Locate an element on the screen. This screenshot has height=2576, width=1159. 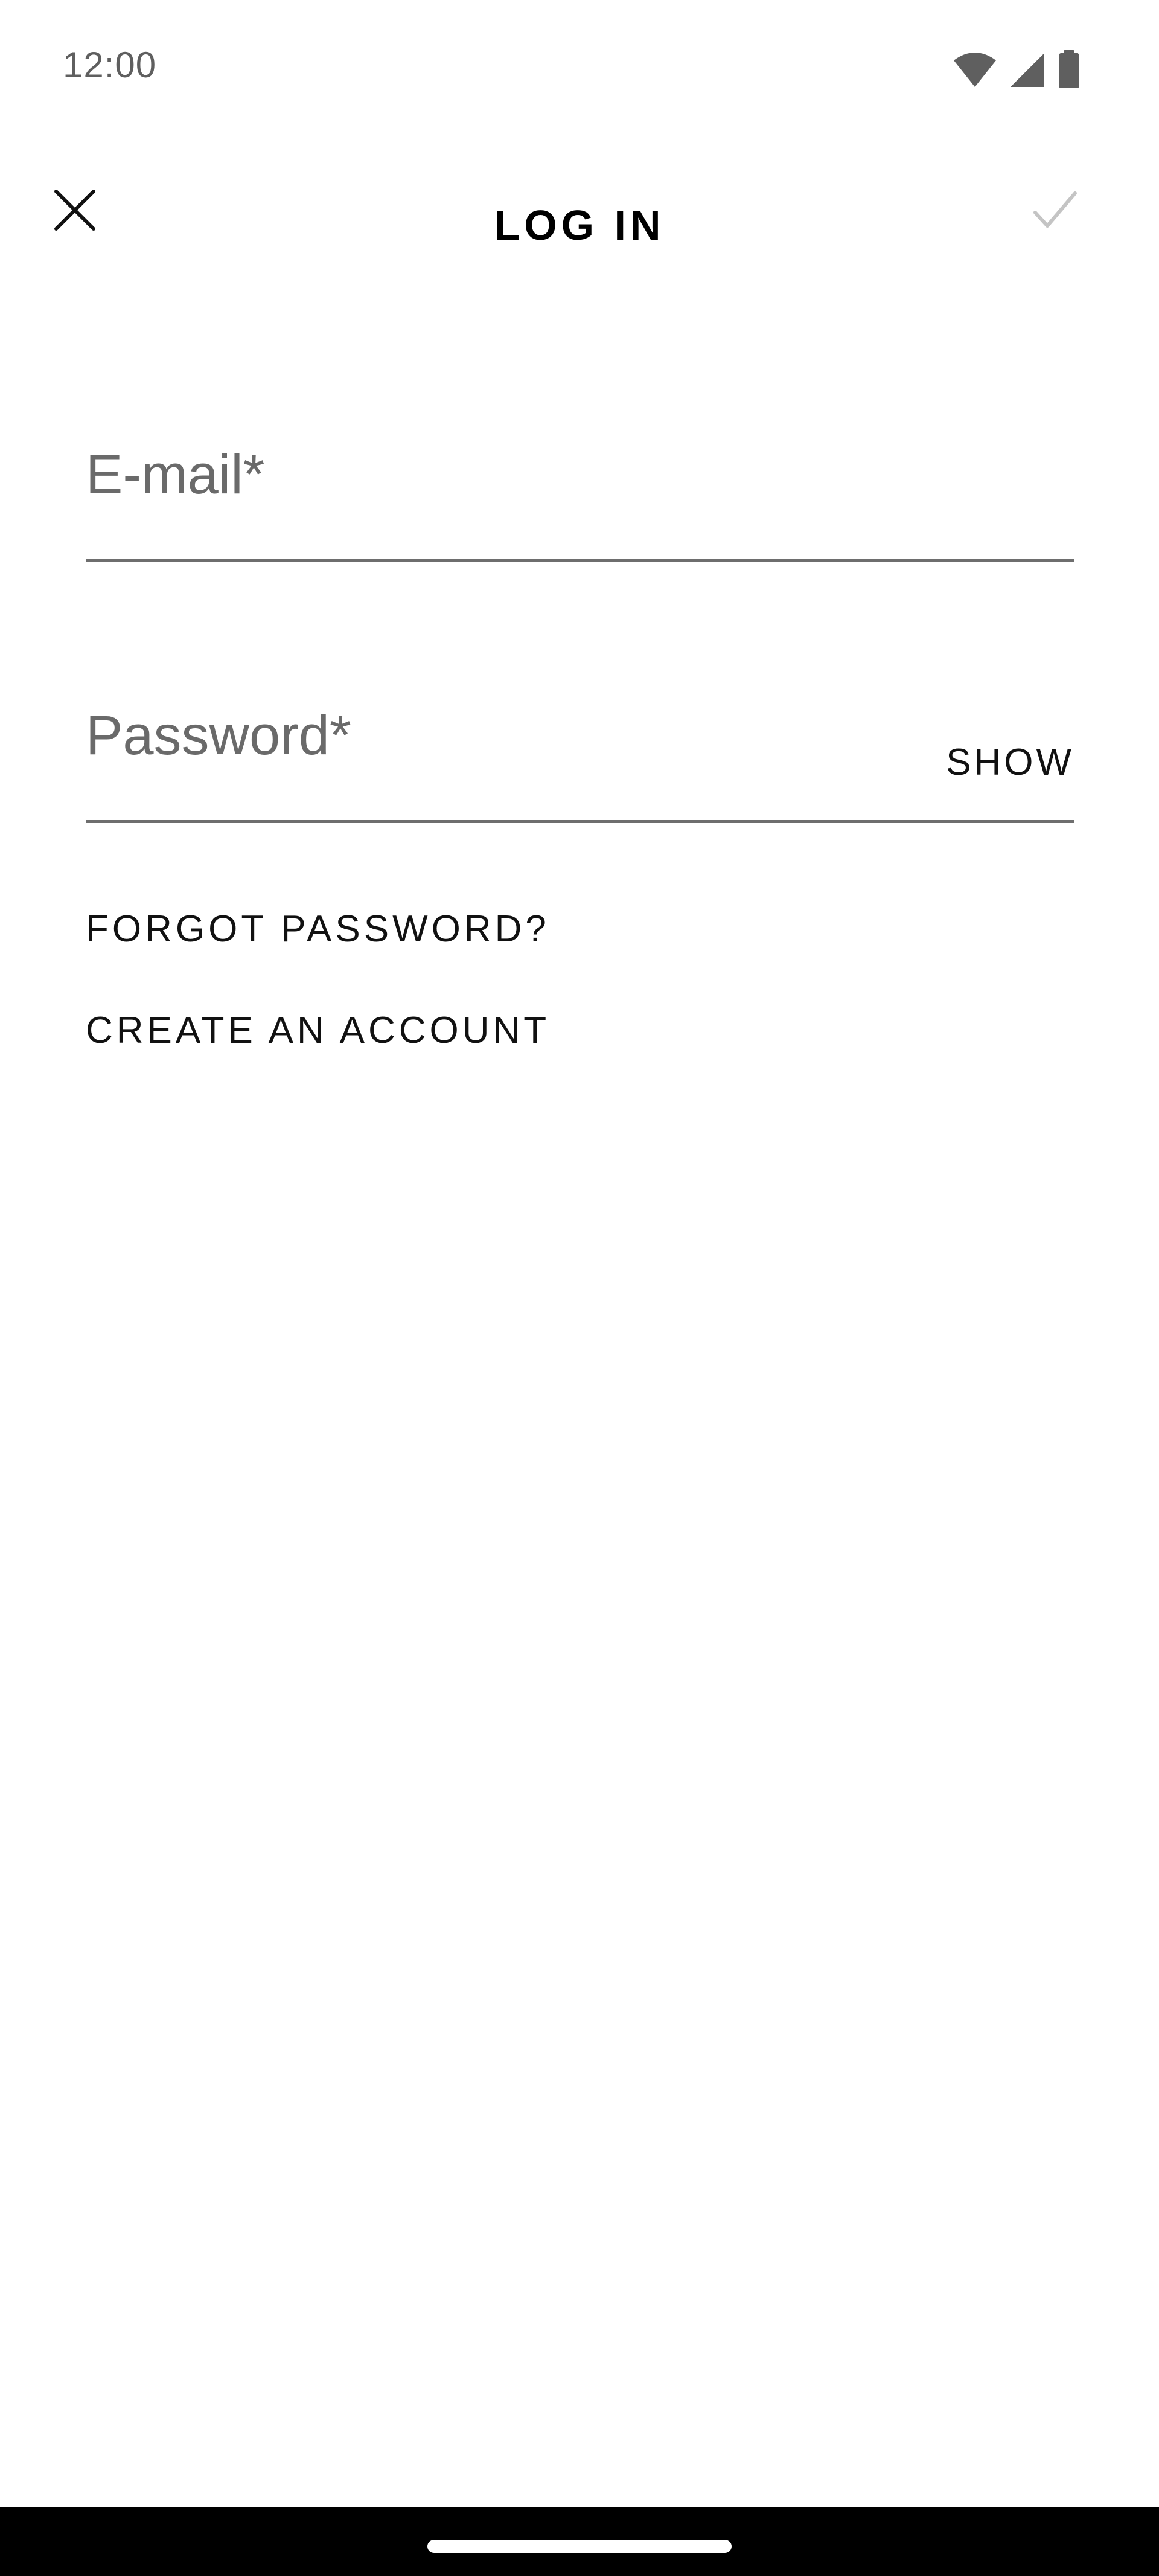
checkmark-icon is located at coordinates (1055, 211).